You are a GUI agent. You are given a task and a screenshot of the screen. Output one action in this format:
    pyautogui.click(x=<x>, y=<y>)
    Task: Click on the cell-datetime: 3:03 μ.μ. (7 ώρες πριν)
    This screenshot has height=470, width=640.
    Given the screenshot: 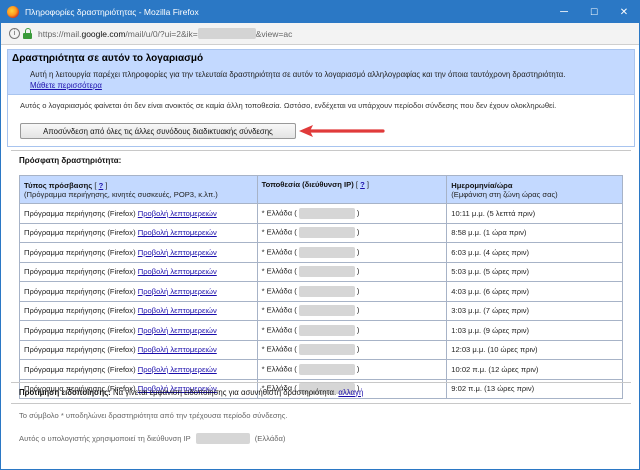 What is the action you would take?
    pyautogui.click(x=534, y=310)
    